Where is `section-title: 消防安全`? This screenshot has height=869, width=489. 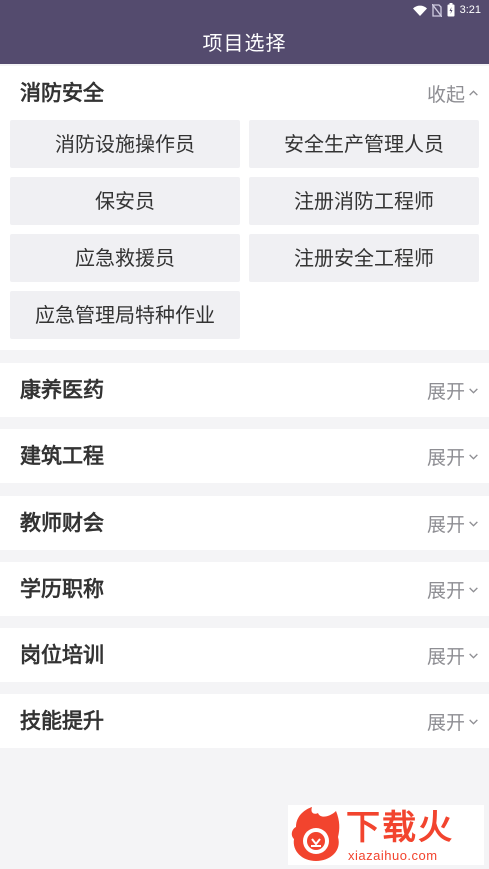
section-title: 消防安全 is located at coordinates (62, 93).